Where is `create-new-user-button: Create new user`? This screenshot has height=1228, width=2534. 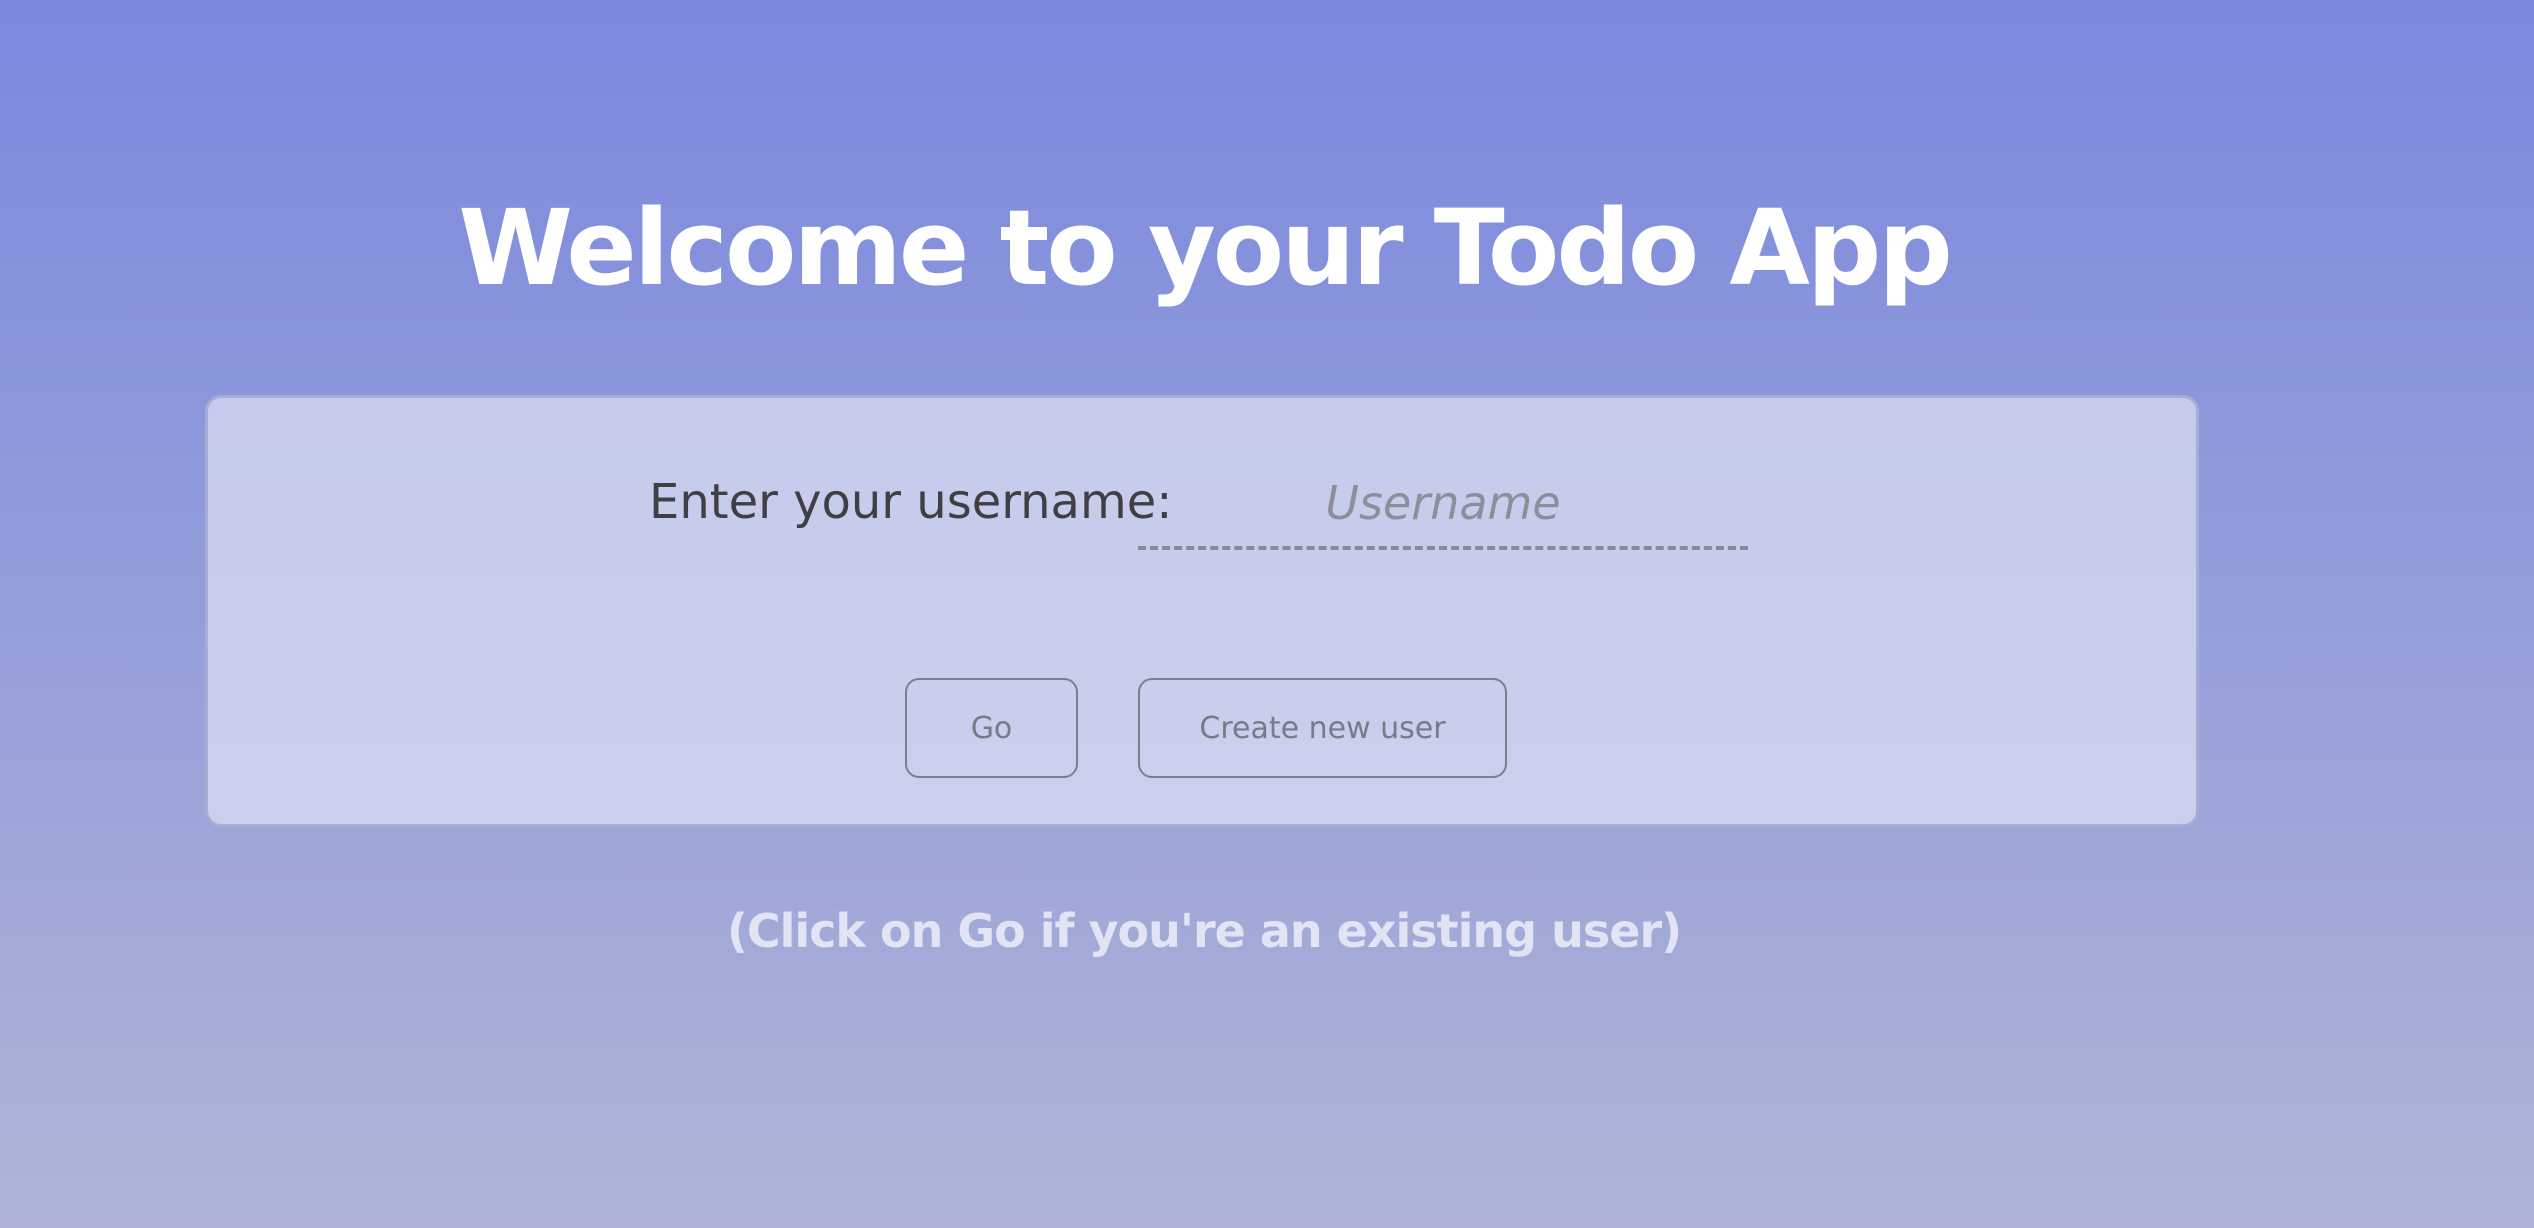
create-new-user-button: Create new user is located at coordinates (1322, 728).